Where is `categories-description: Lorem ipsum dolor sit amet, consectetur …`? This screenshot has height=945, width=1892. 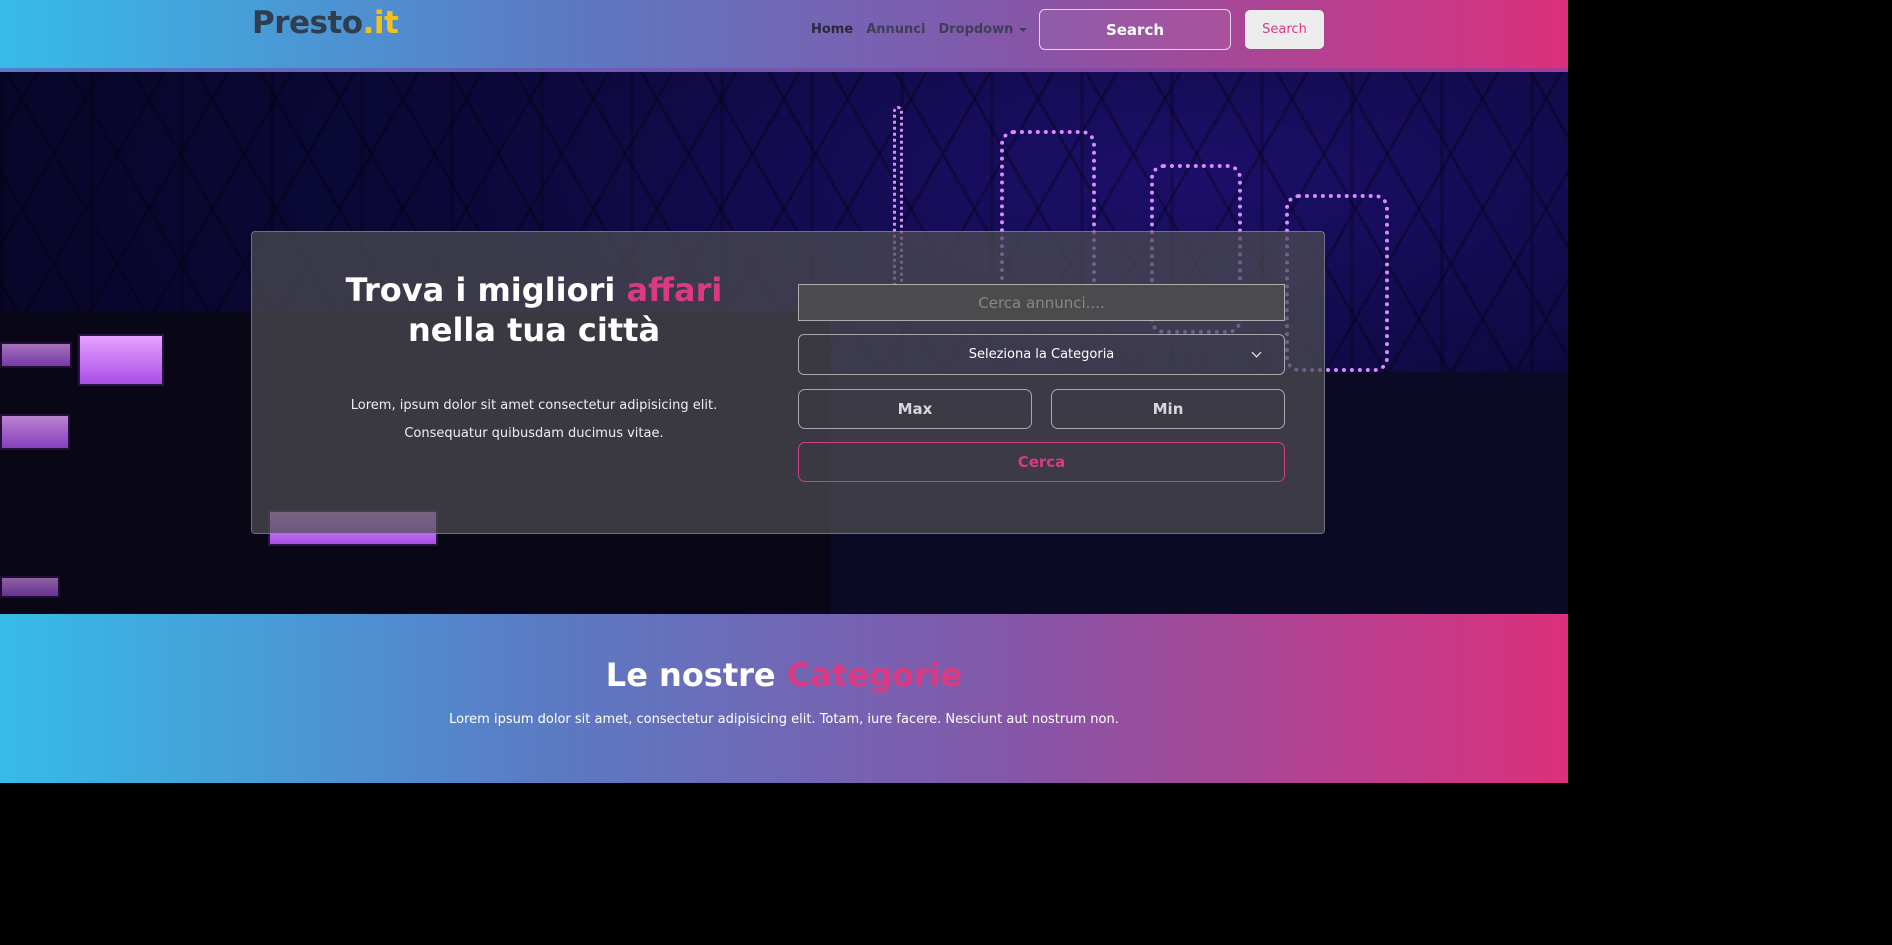
categories-description: Lorem ipsum dolor sit amet, consectetur … is located at coordinates (784, 719).